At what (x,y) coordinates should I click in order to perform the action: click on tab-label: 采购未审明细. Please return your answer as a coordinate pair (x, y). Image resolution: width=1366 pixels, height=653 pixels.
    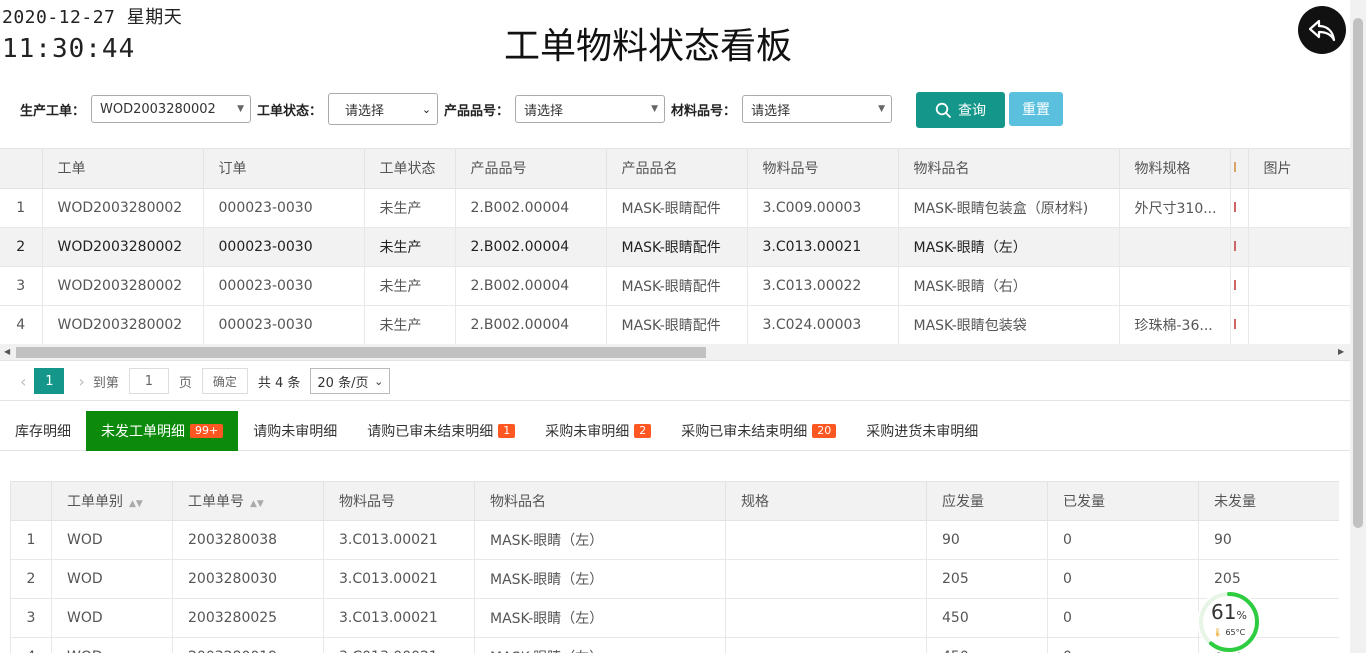
    Looking at the image, I should click on (587, 432).